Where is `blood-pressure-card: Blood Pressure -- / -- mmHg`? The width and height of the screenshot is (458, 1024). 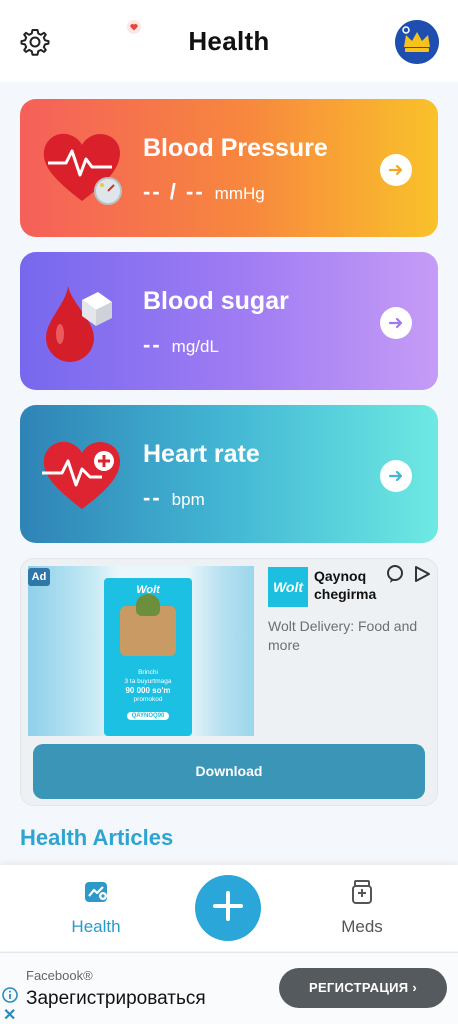 blood-pressure-card: Blood Pressure -- / -- mmHg is located at coordinates (229, 168).